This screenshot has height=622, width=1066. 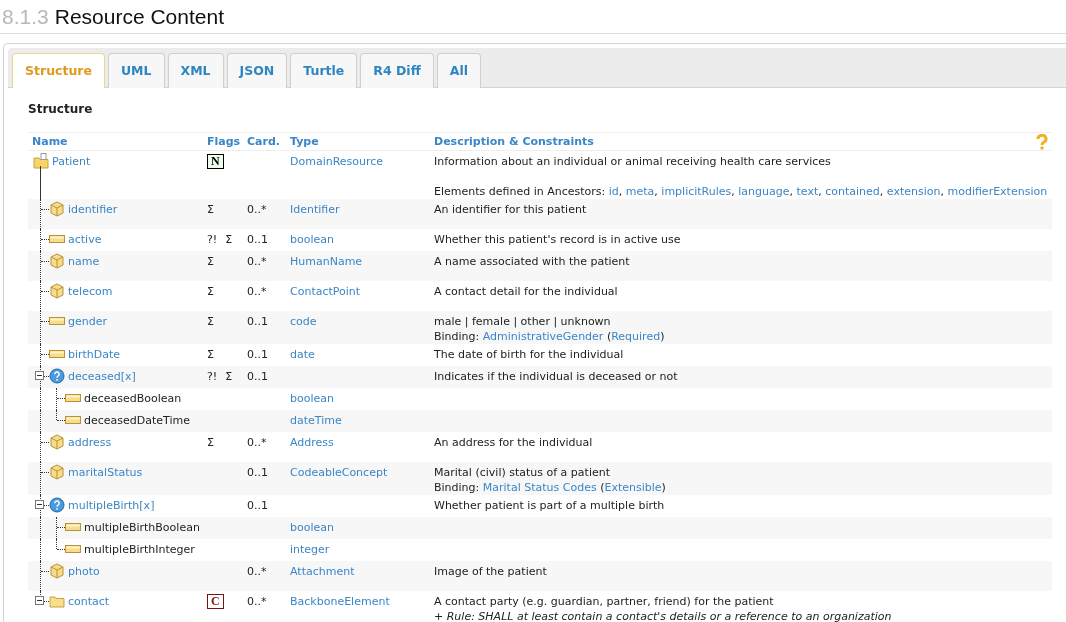 I want to click on rule-text: + Rule: SHALL at least contain a contact's details or a reference to an organization, so click(x=663, y=615).